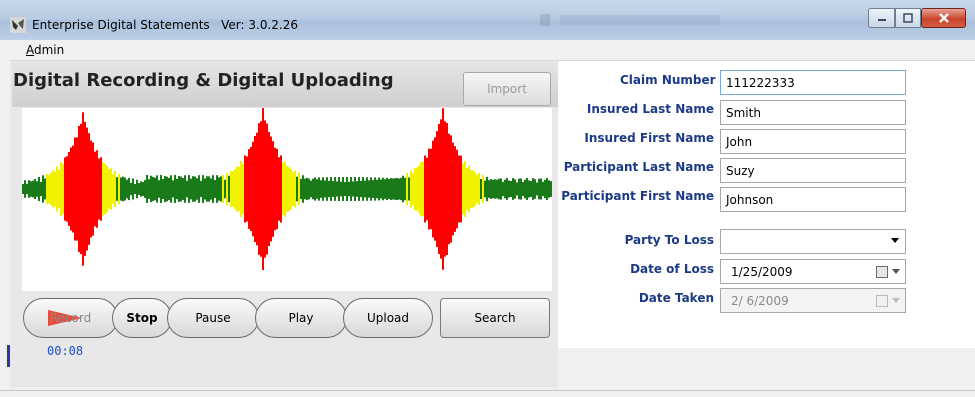 This screenshot has height=397, width=975. What do you see at coordinates (637, 196) in the screenshot?
I see `participant-first-name-label: Participant First Name` at bounding box center [637, 196].